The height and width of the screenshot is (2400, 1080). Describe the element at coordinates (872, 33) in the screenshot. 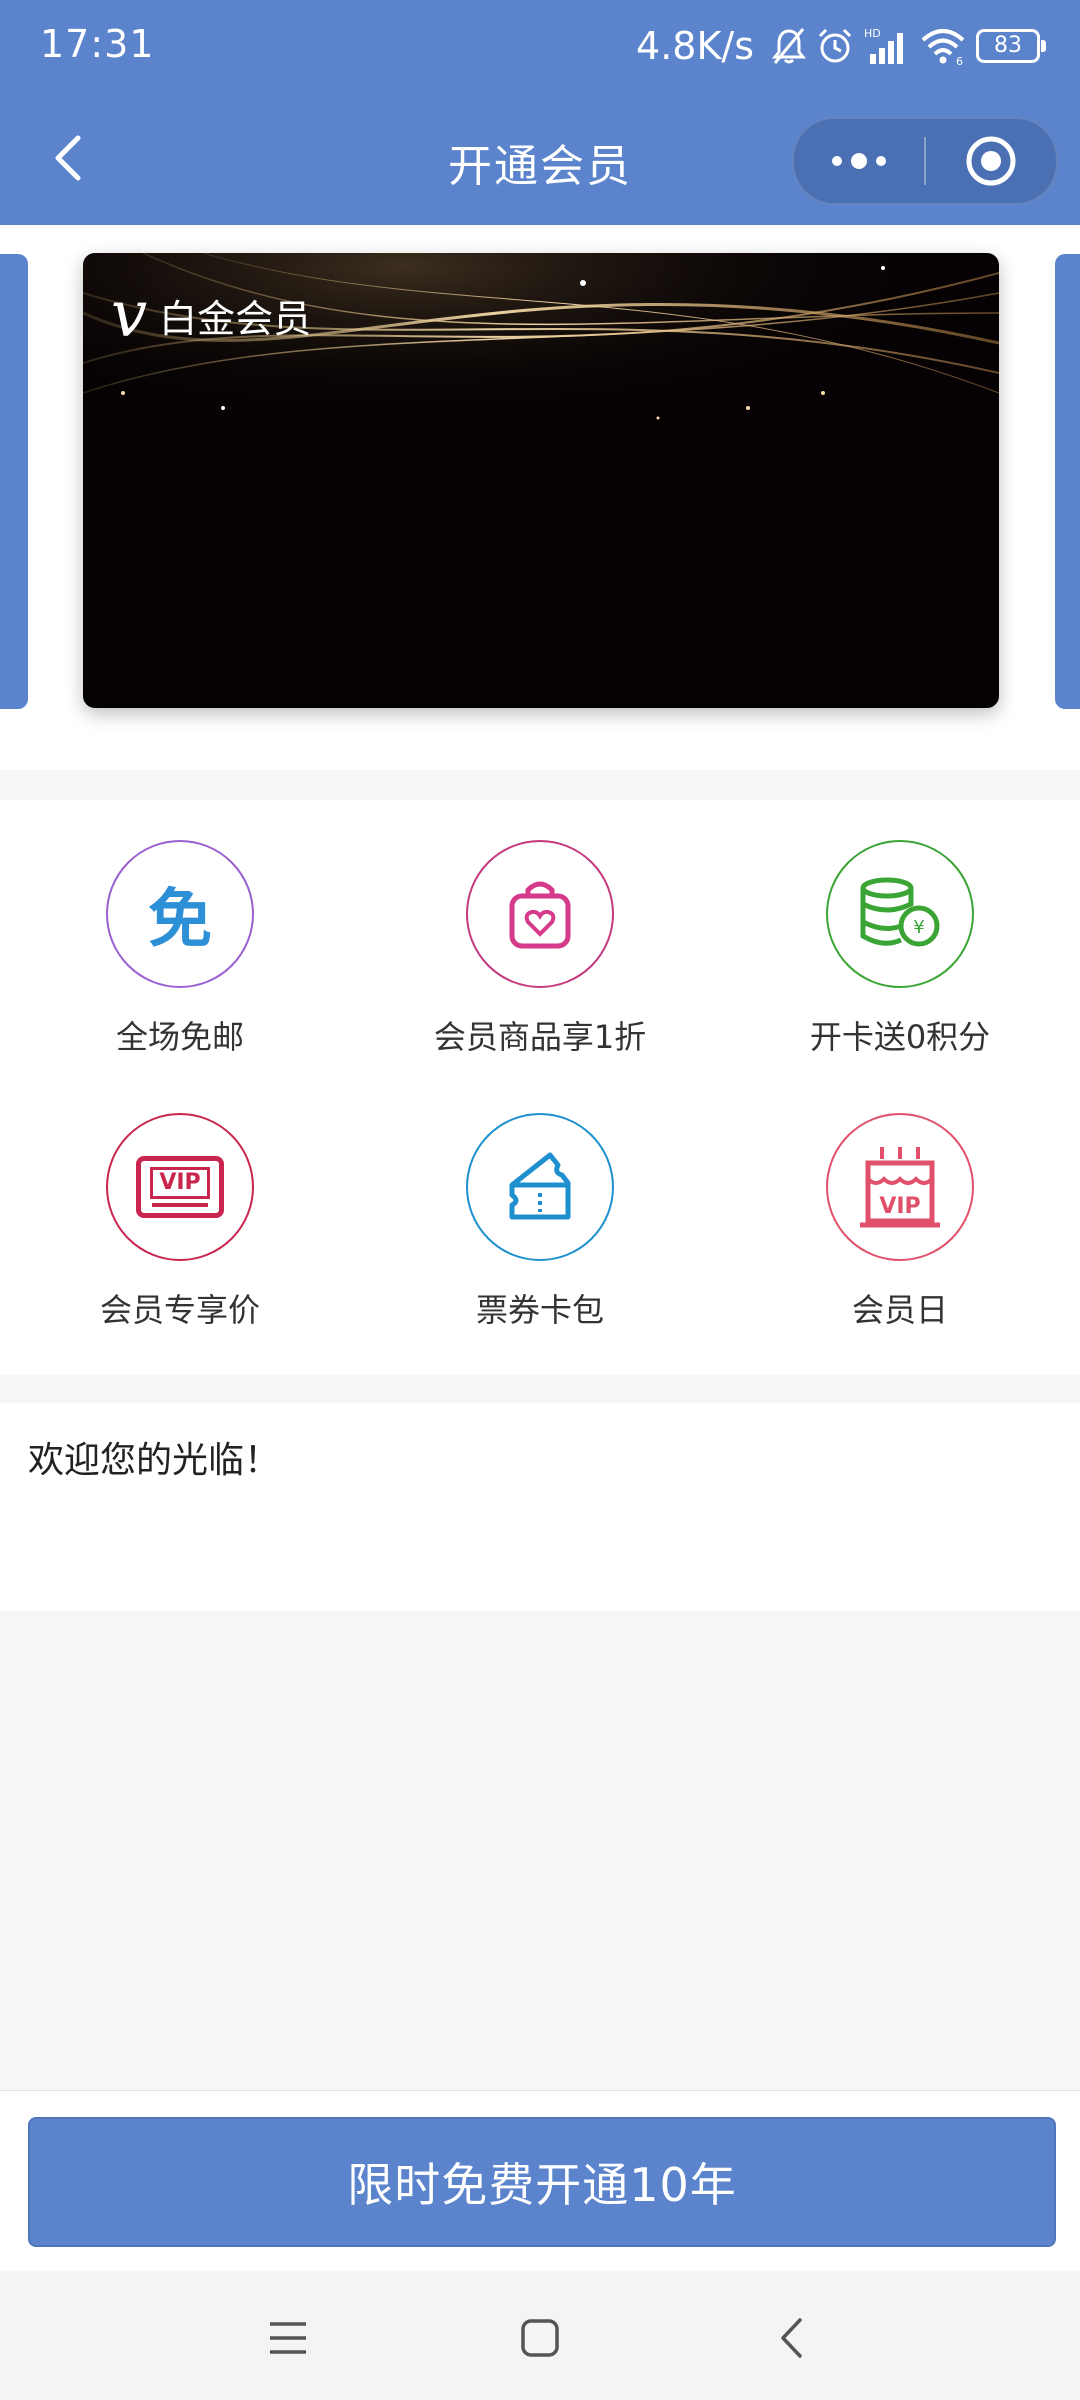

I see `svg-text: HD` at that location.